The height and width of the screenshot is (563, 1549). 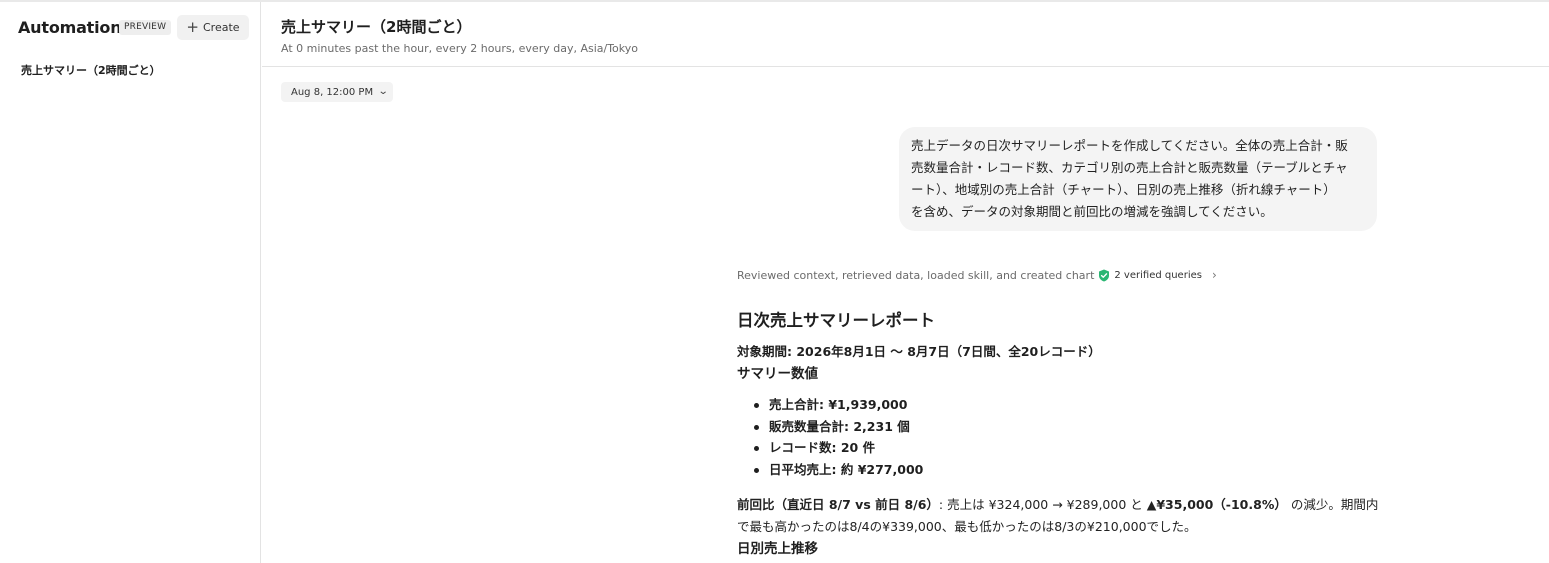 I want to click on sidebar-item-sales-summary: 売上サマリー（2時間ごと）, so click(x=91, y=70).